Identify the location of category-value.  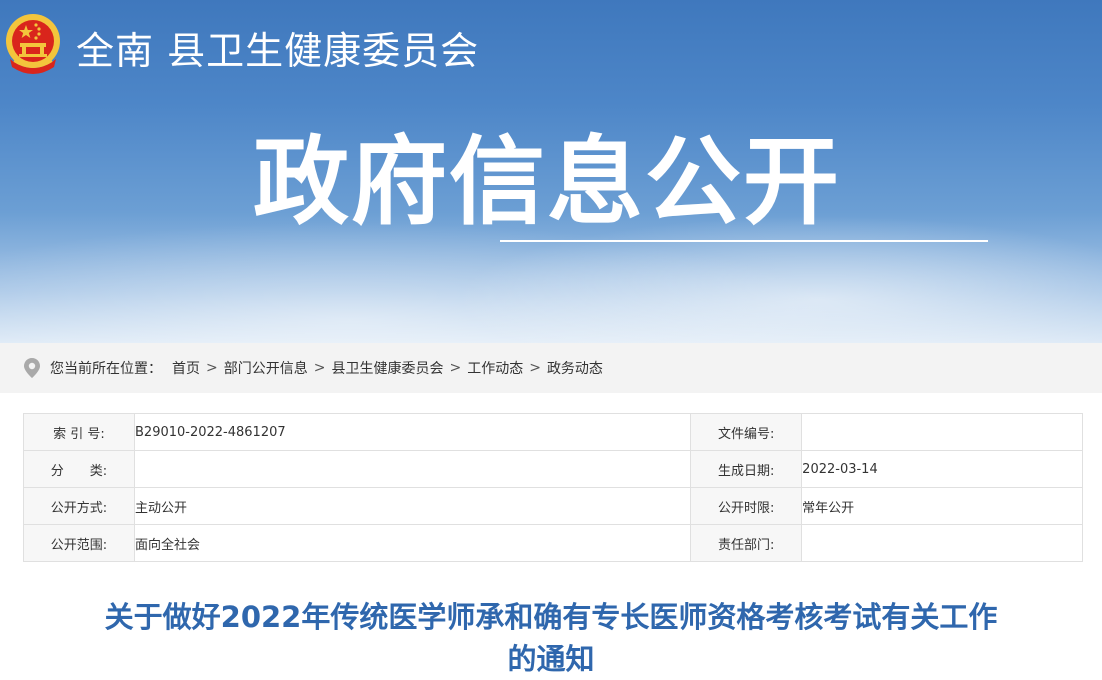
(412, 469).